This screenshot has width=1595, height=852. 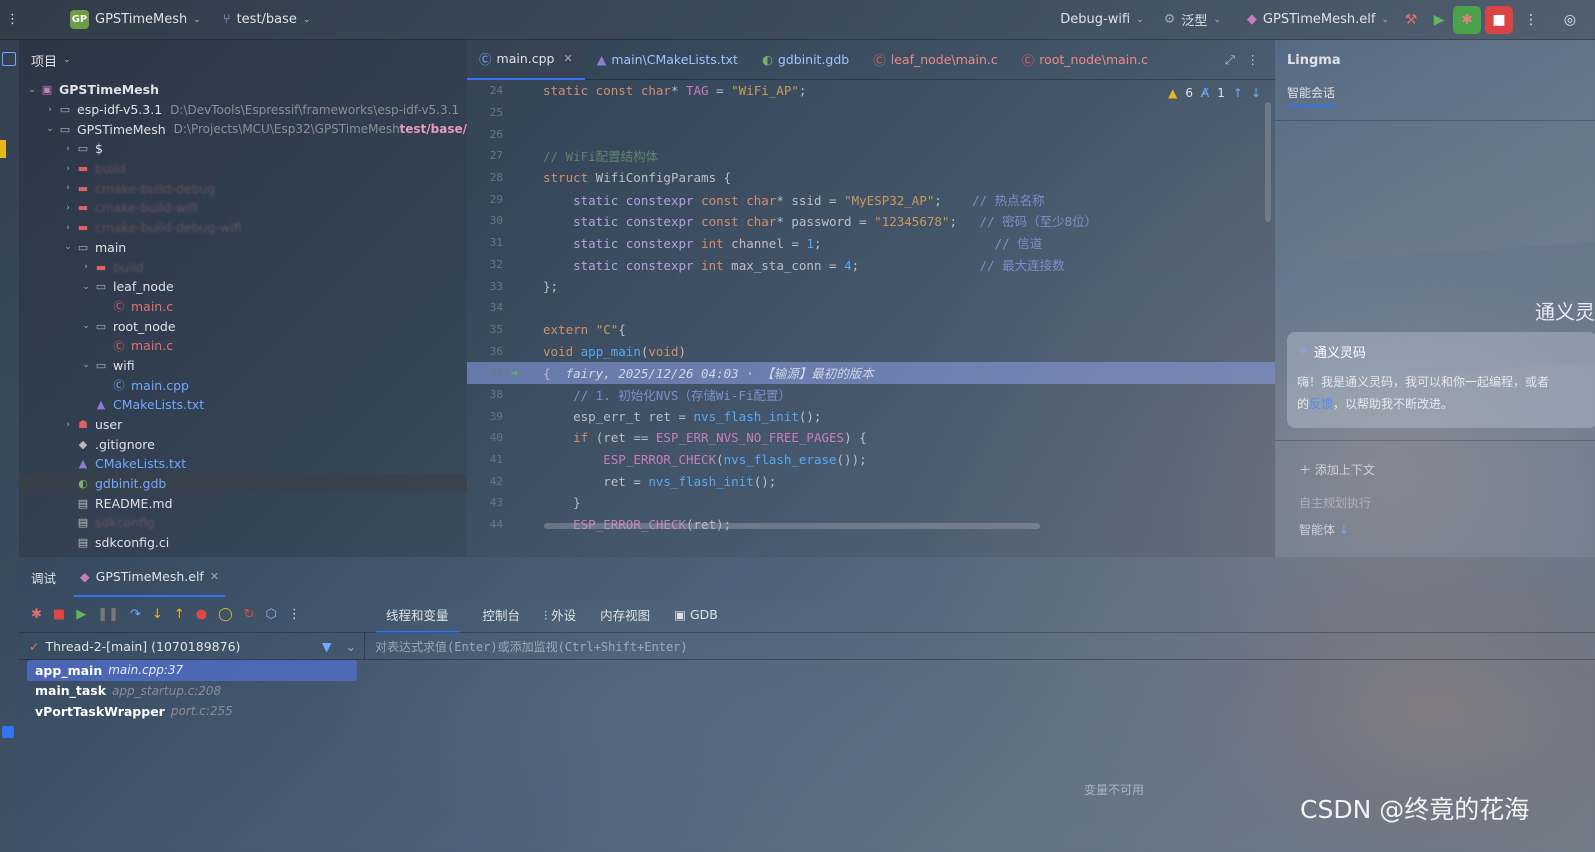 What do you see at coordinates (192, 670) in the screenshot?
I see `stack-frame: app_main main.cpp:37` at bounding box center [192, 670].